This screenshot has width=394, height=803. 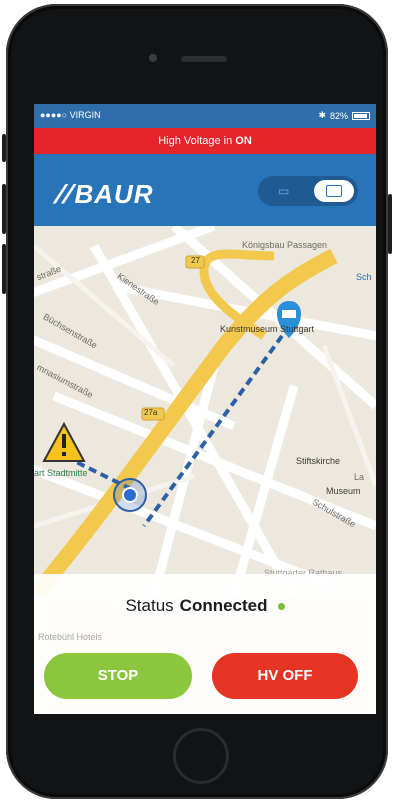 What do you see at coordinates (4, 209) in the screenshot?
I see `volume-up-button` at bounding box center [4, 209].